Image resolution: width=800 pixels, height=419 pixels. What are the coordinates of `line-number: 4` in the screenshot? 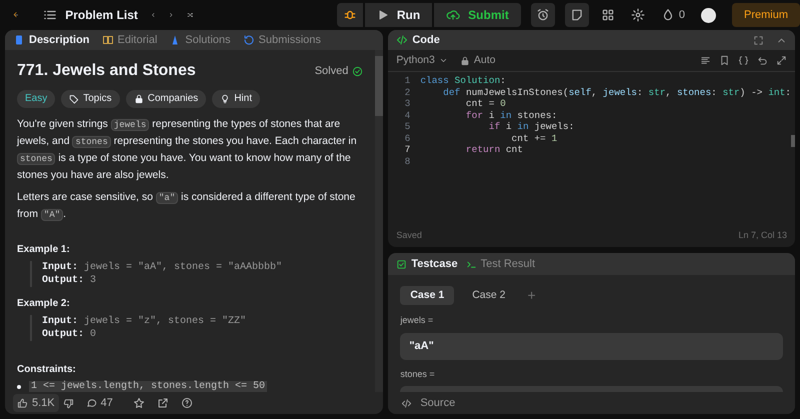 It's located at (407, 115).